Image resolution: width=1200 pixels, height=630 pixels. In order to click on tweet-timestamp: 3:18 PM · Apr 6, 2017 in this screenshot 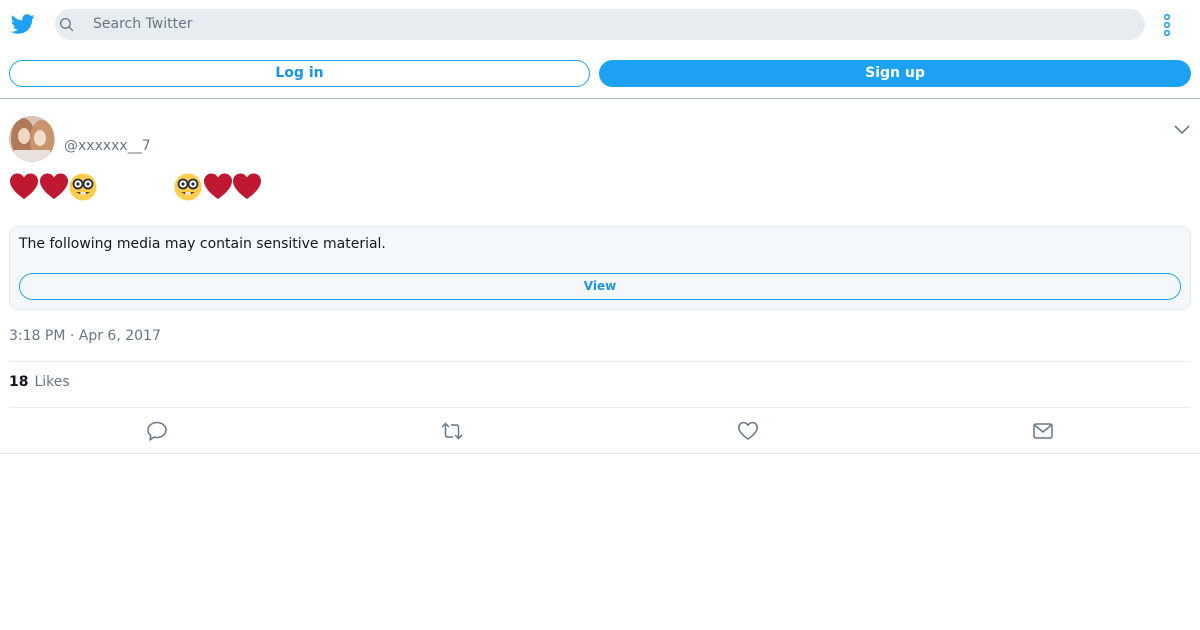, I will do `click(85, 336)`.